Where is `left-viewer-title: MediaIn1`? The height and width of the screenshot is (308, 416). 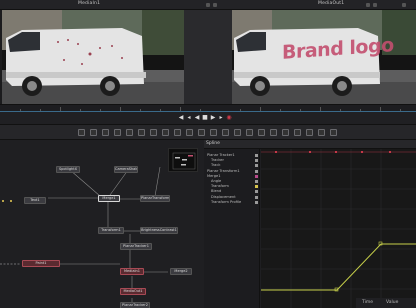 left-viewer-title: MediaIn1 is located at coordinates (89, 3).